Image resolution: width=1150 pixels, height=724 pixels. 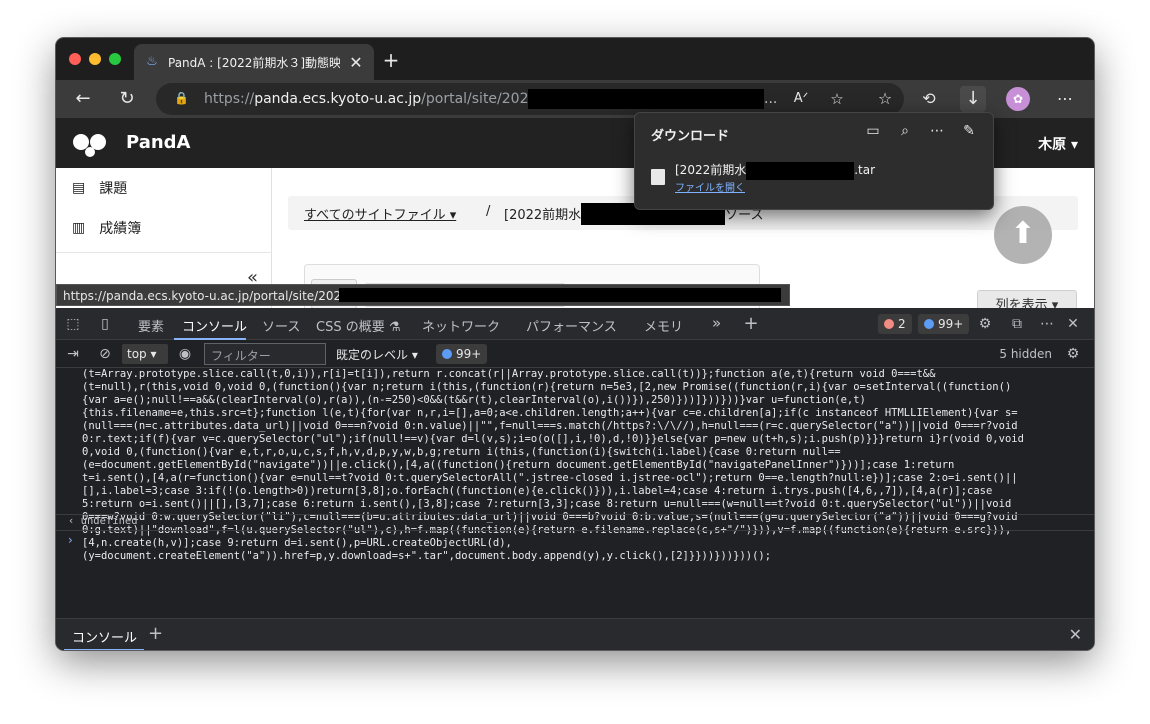 I want to click on panda-brand: PandA, so click(x=158, y=142).